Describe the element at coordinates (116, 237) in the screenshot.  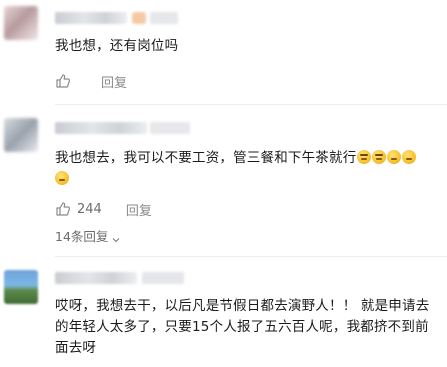
I see `chevron-down-icon` at that location.